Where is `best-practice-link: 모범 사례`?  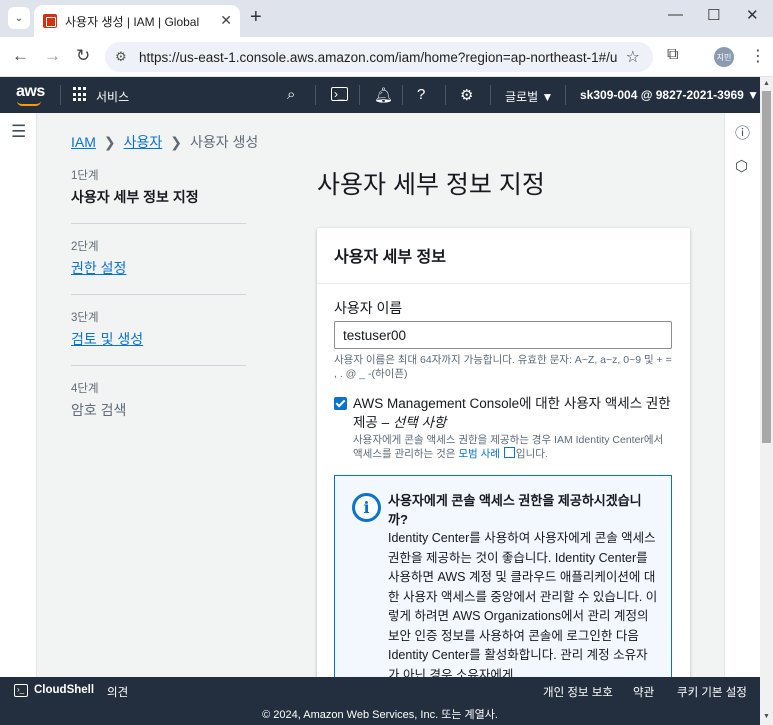 best-practice-link: 모범 사례 is located at coordinates (479, 454).